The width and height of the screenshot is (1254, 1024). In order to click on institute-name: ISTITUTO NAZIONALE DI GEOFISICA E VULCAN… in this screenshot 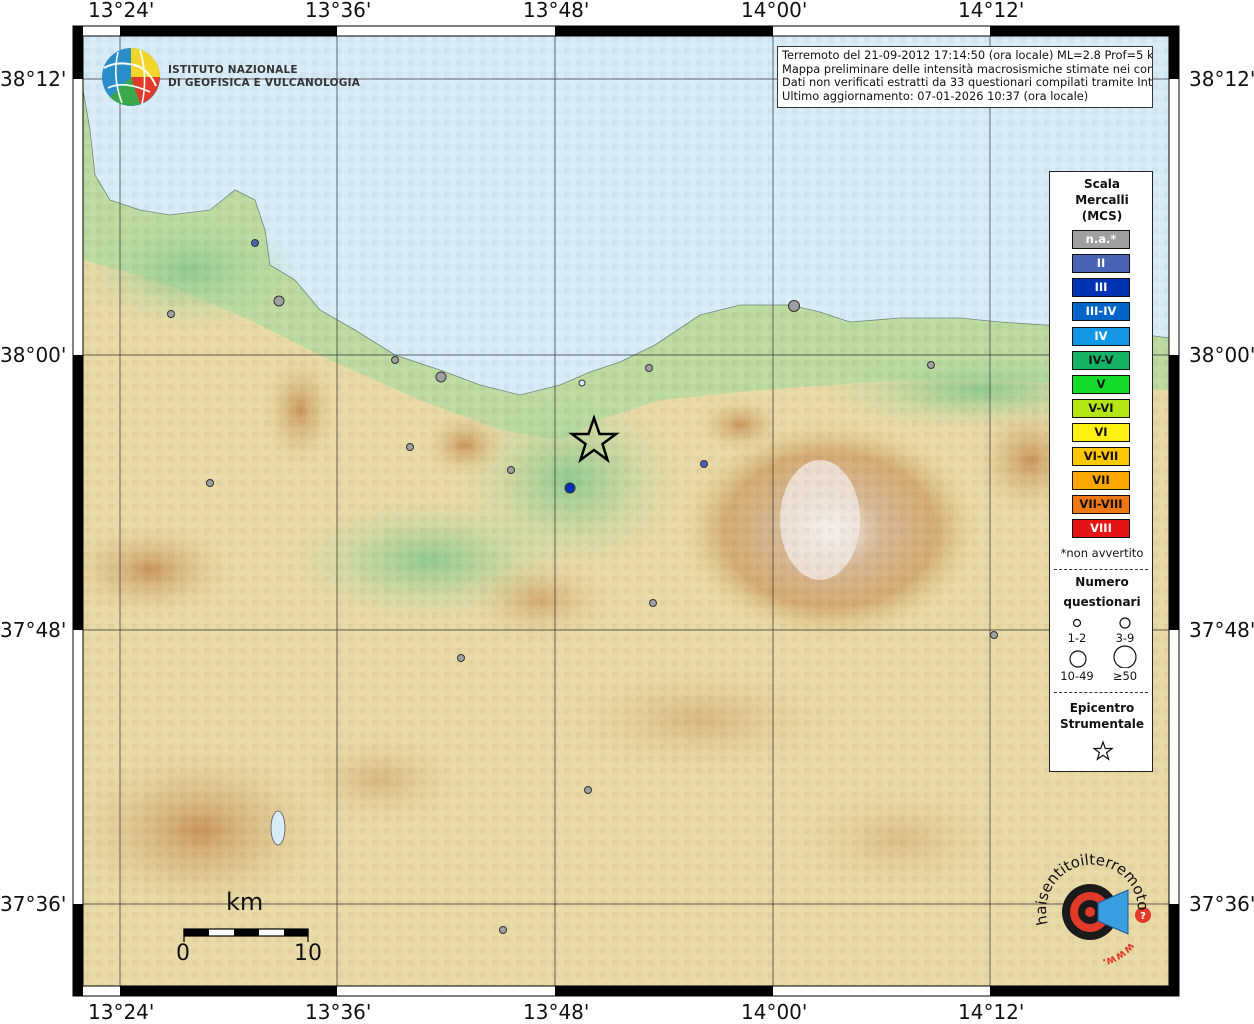, I will do `click(264, 77)`.